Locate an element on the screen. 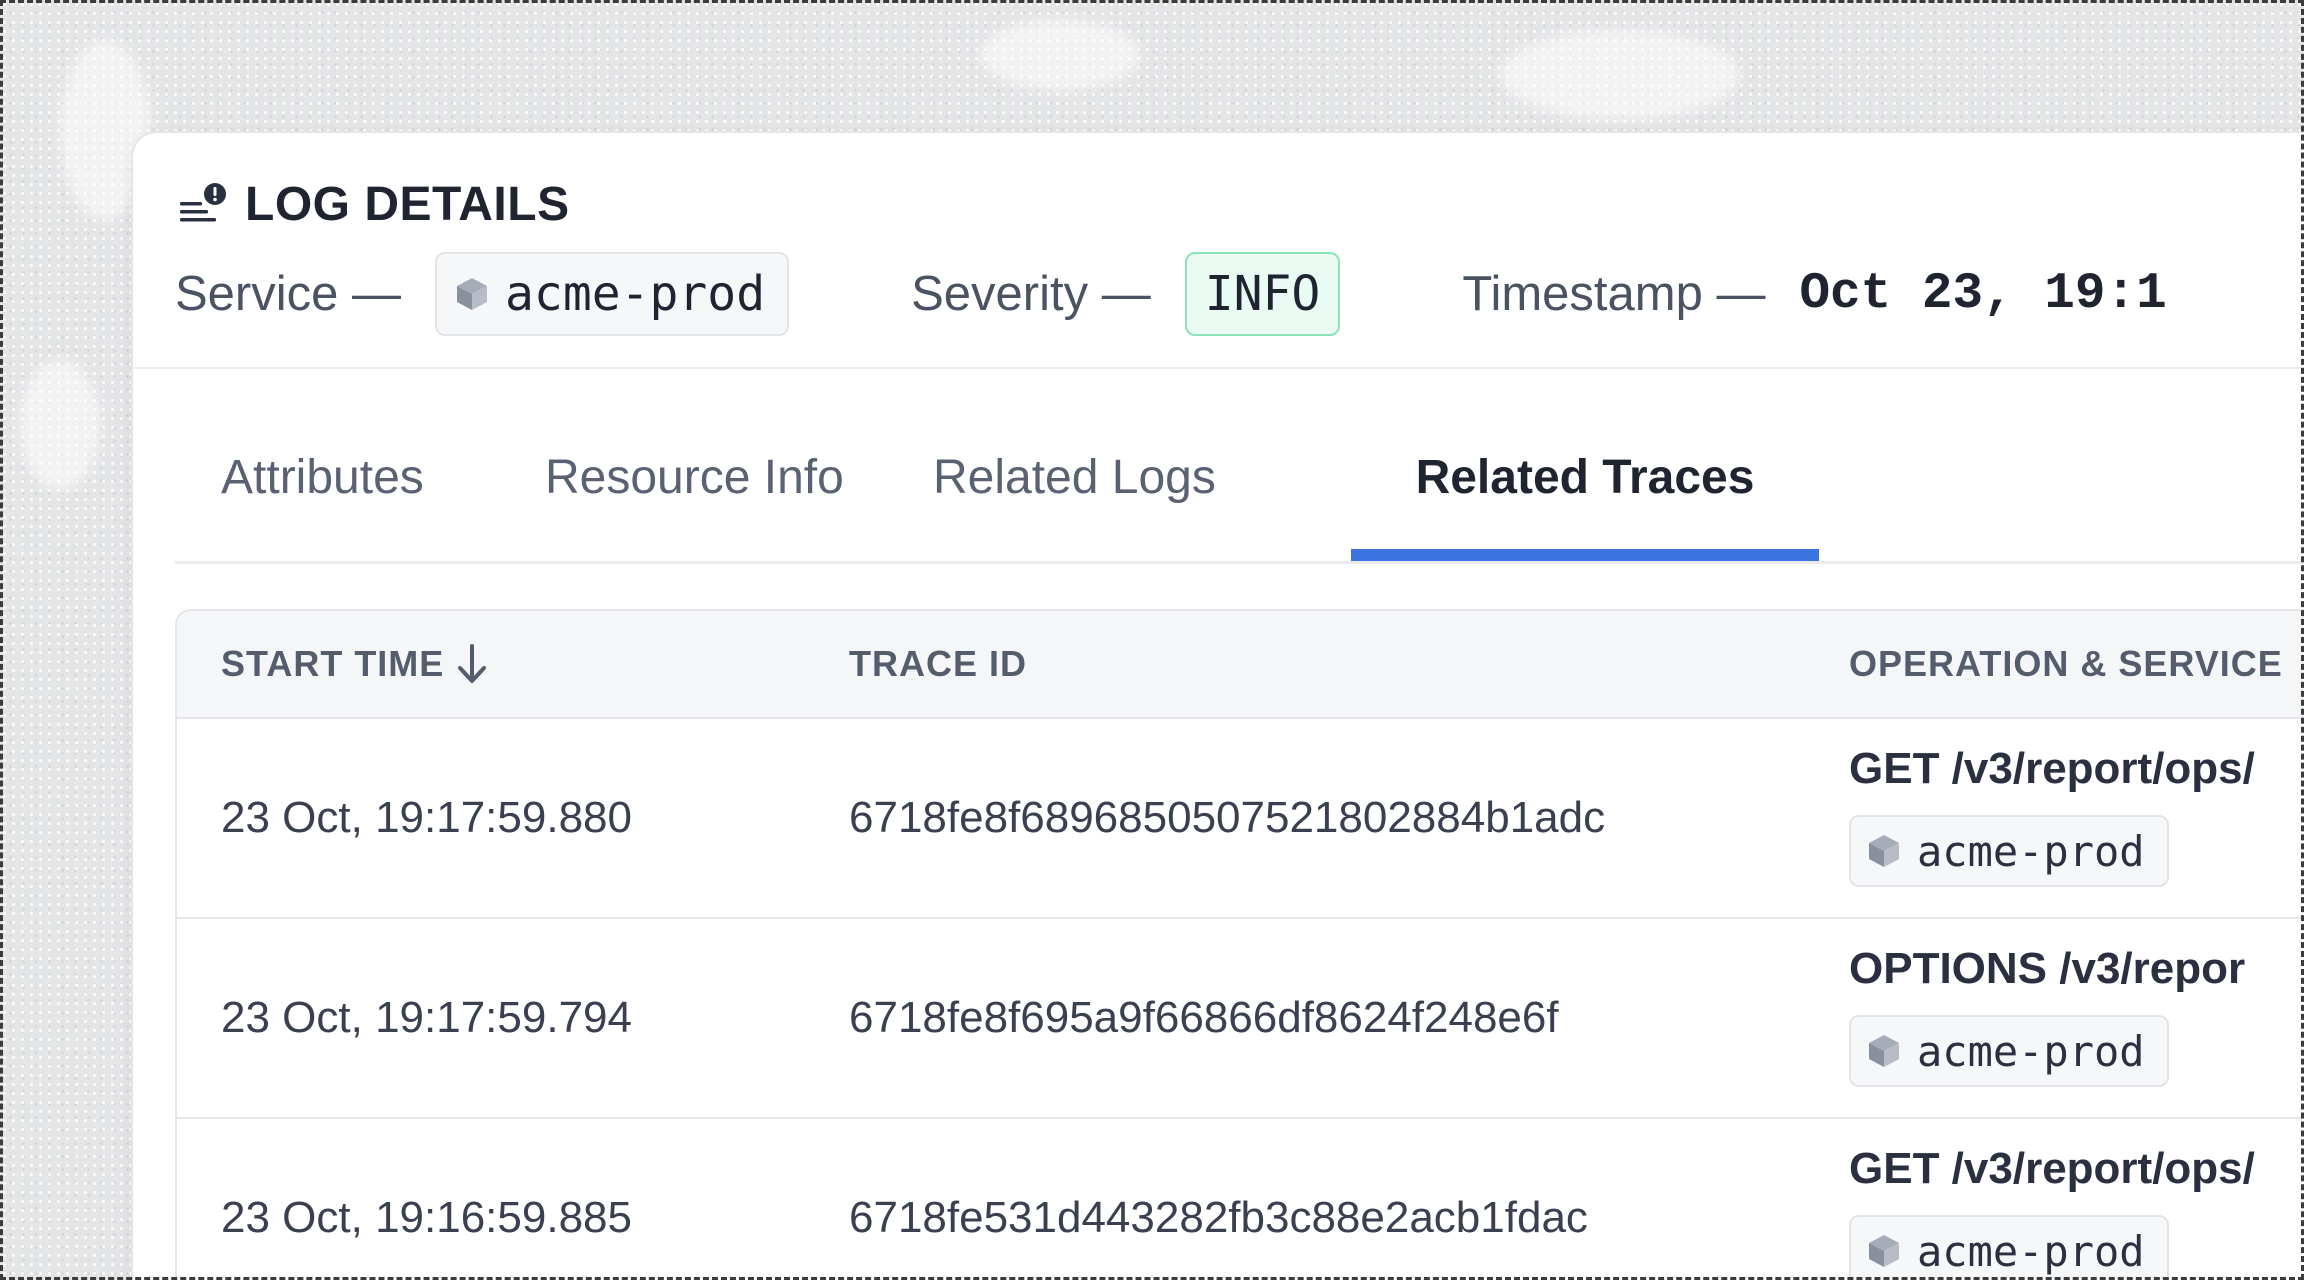 The image size is (2304, 1280). tab-attributes: Attributes is located at coordinates (322, 492).